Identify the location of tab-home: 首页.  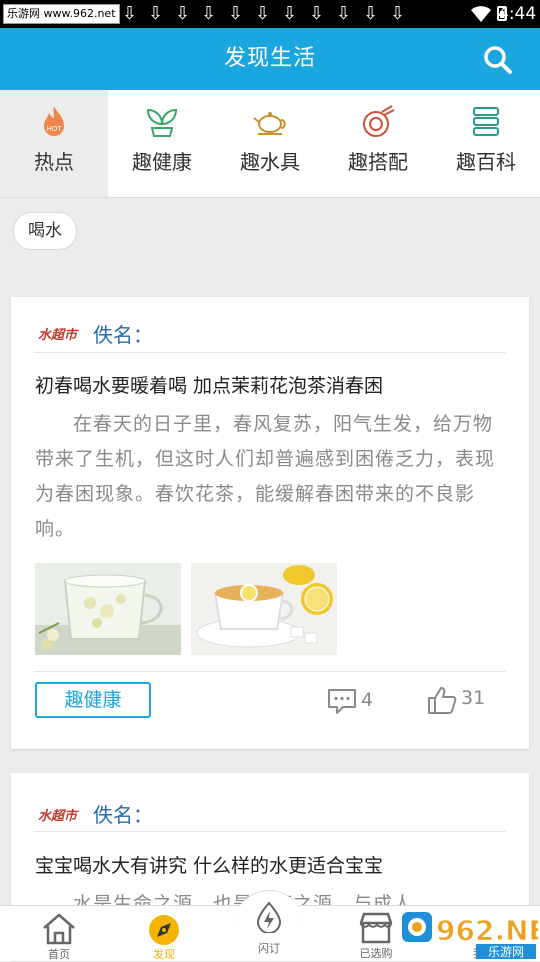
(59, 933).